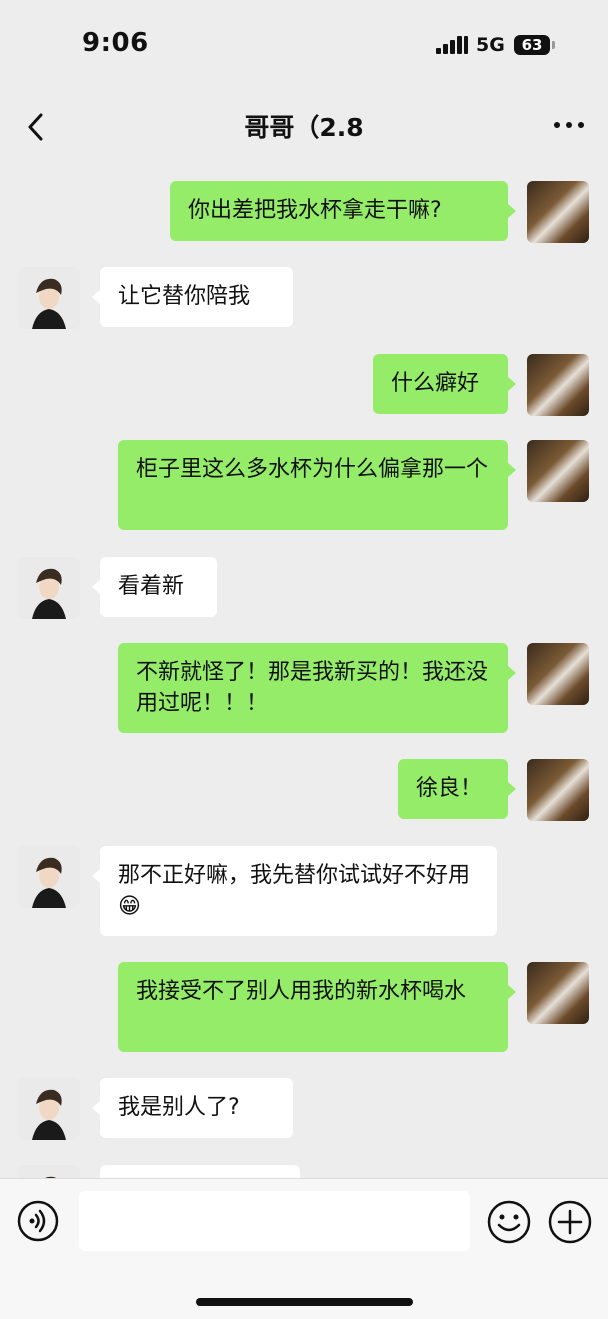  What do you see at coordinates (274, 1221) in the screenshot?
I see `message-input` at bounding box center [274, 1221].